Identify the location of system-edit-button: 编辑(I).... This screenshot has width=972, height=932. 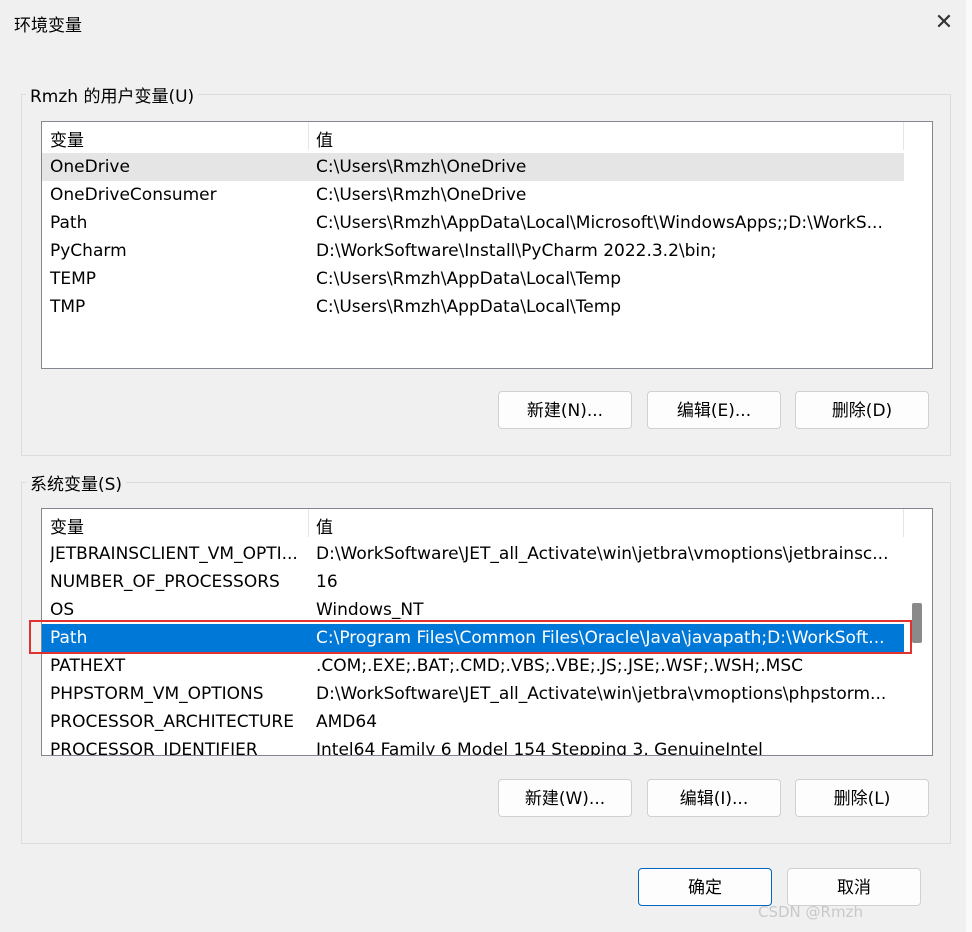
(714, 798).